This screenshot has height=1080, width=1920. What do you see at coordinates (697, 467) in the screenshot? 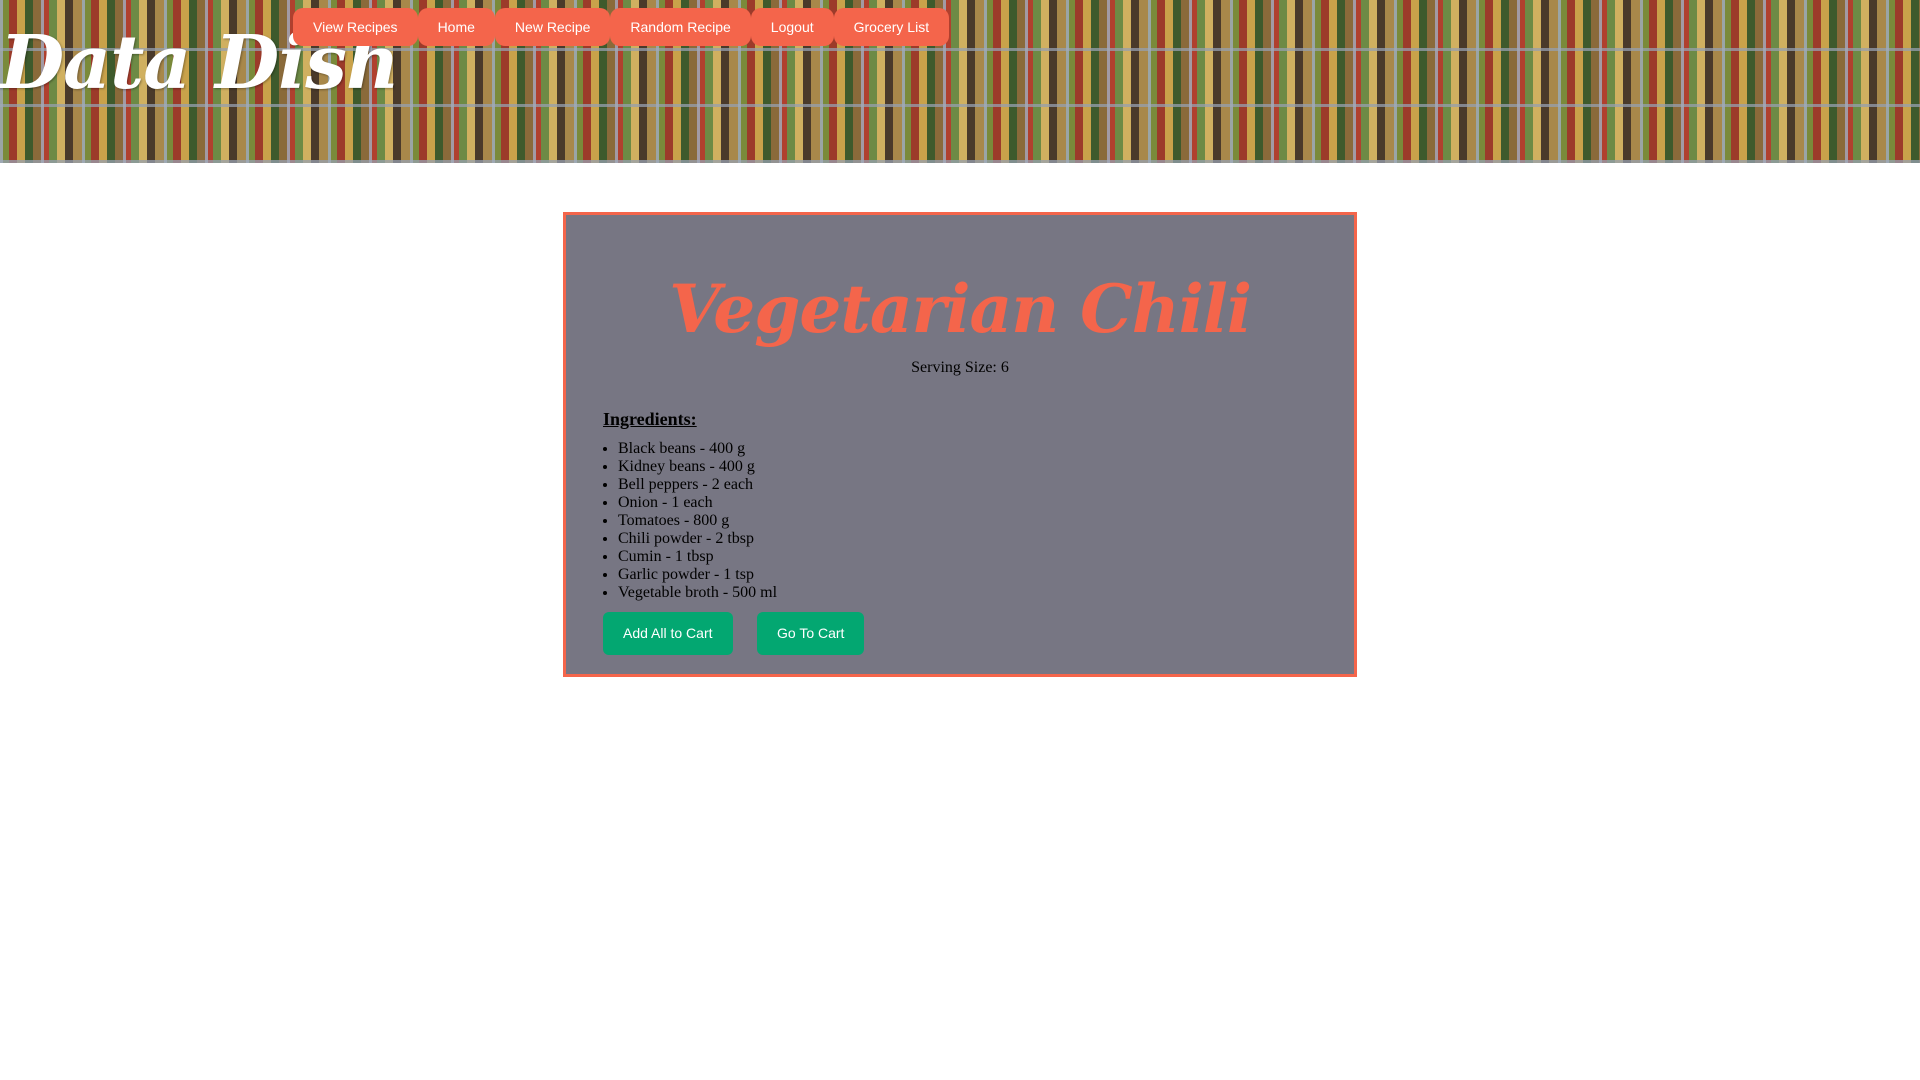
I see `ingredient-item: Kidney beans - 400 g` at bounding box center [697, 467].